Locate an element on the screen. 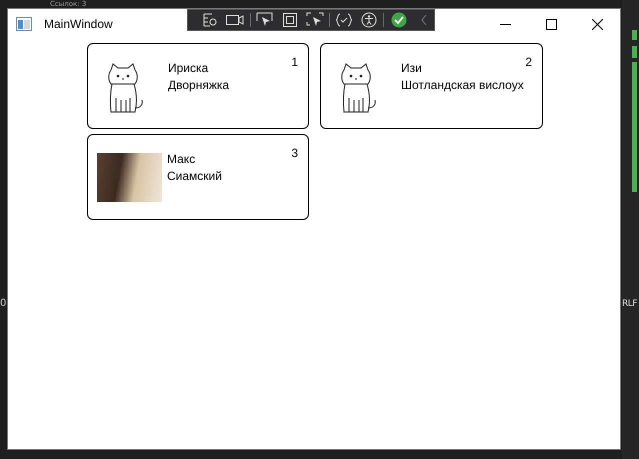 This screenshot has width=639, height=459. pet-name: Изи is located at coordinates (412, 68).